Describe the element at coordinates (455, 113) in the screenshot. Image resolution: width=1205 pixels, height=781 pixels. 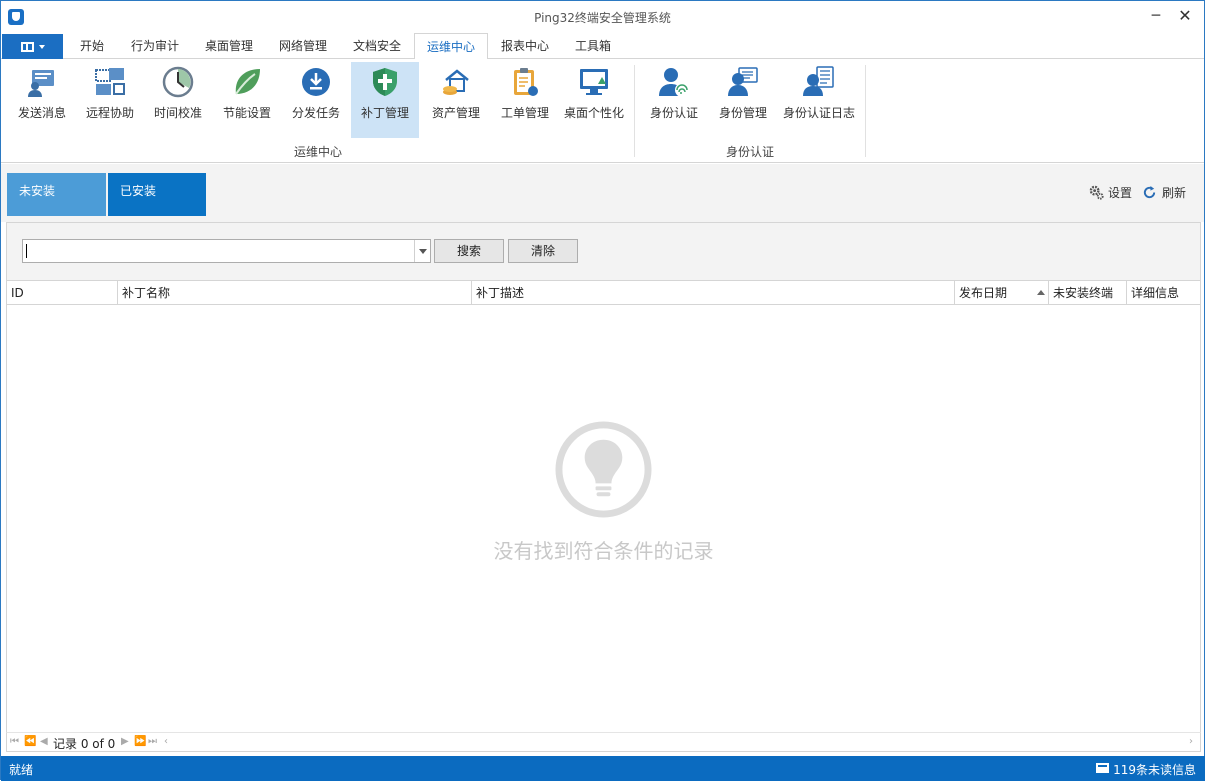
I see `ribbon-label: 资产管理` at that location.